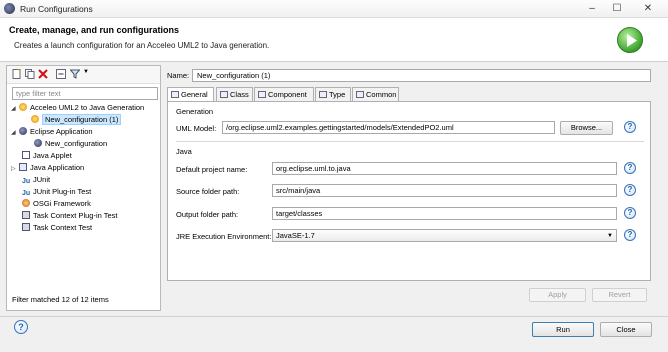 The image size is (668, 352). I want to click on jre-label: JRE Execution Environment:, so click(224, 236).